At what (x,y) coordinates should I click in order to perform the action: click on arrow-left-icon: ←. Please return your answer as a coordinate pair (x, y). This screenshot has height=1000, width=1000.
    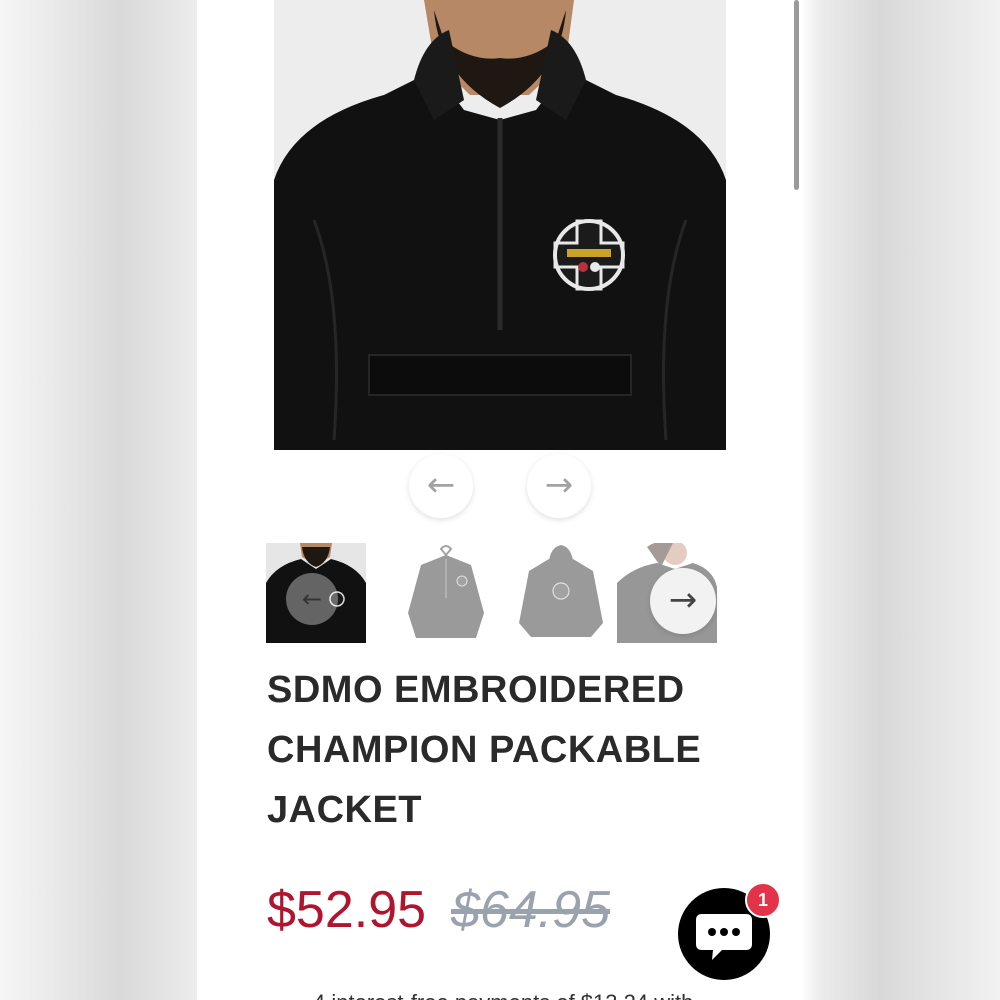
    Looking at the image, I should click on (441, 485).